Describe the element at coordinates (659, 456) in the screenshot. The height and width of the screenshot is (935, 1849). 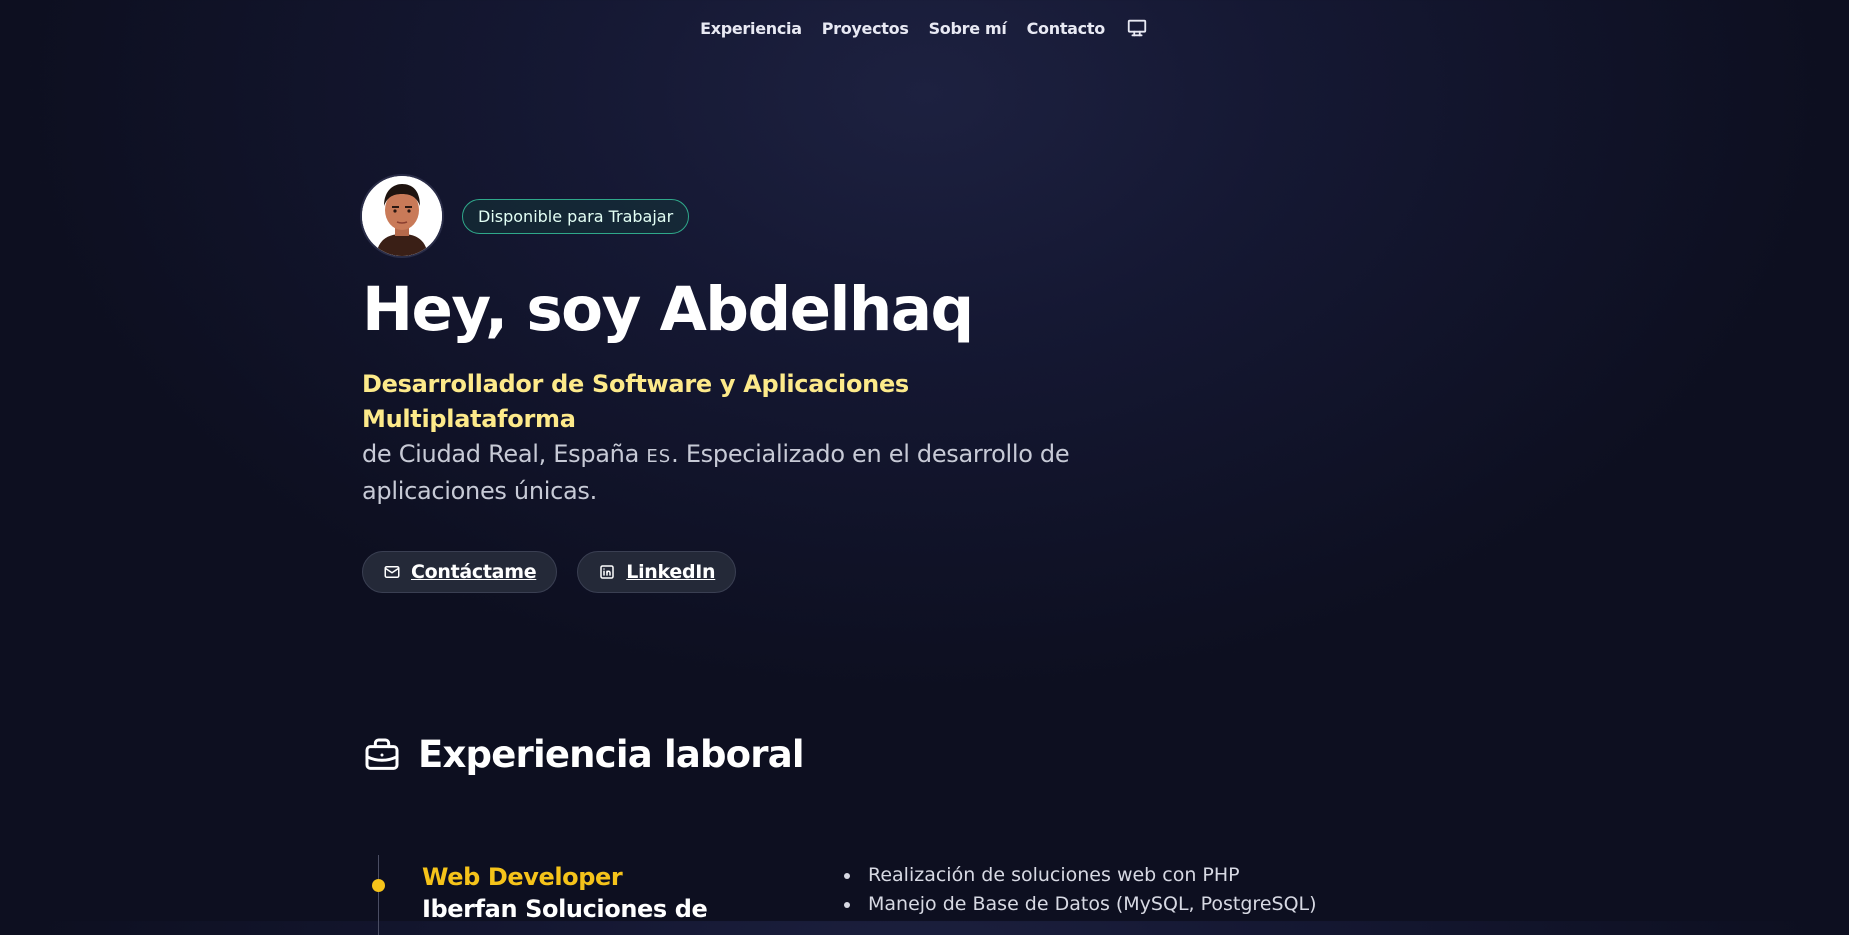
I see `spain-flag: ES` at that location.